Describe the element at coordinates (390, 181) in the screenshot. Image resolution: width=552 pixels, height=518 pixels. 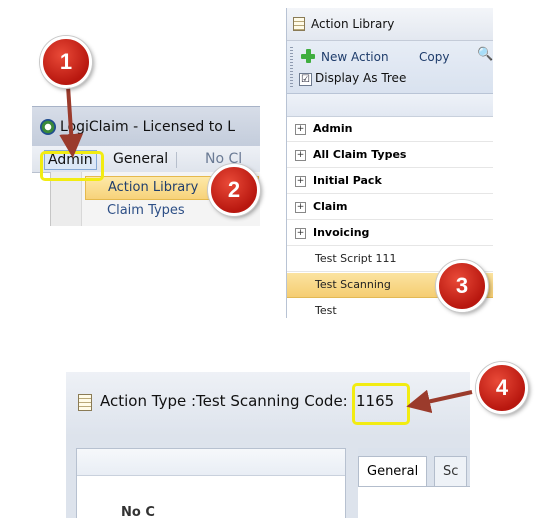
I see `tree-node-initial-pack: + Initial Pack` at that location.